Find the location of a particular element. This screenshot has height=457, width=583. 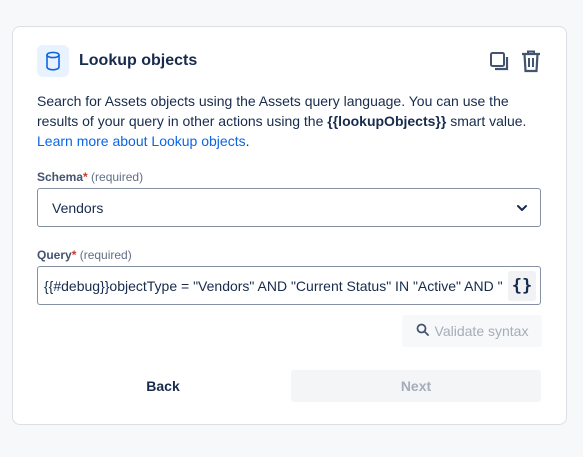

database-icon is located at coordinates (53, 61).